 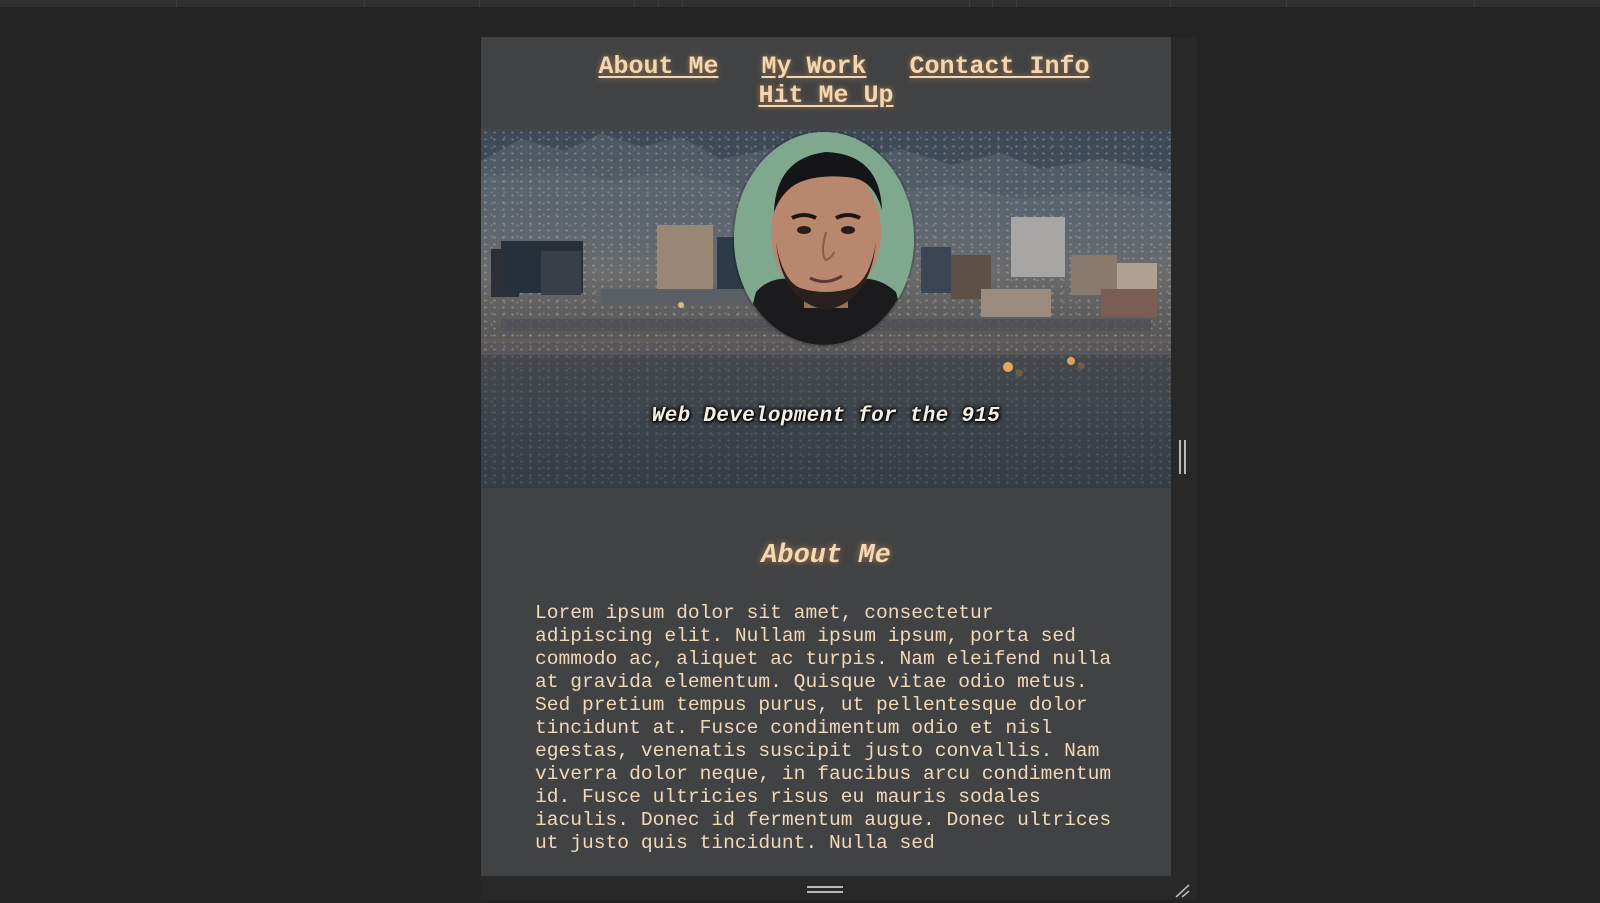 I want to click on browser-top-strip, so click(x=800, y=3).